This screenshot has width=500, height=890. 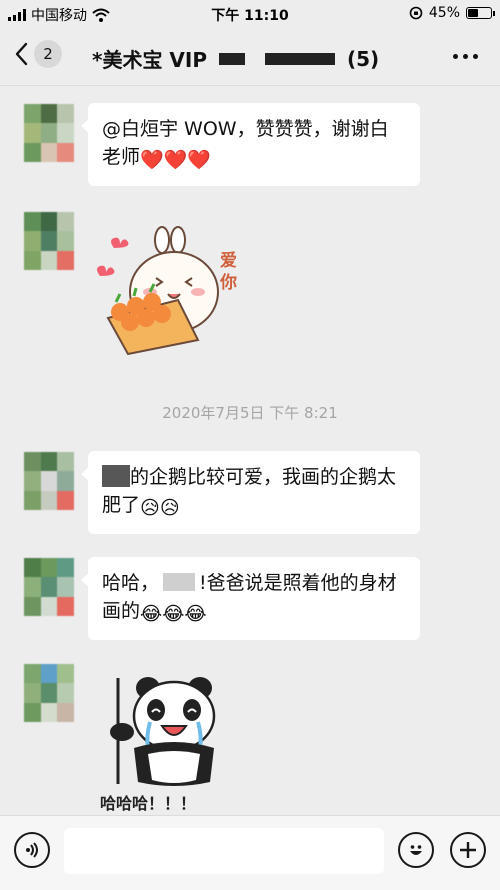 I want to click on message-input, so click(x=224, y=851).